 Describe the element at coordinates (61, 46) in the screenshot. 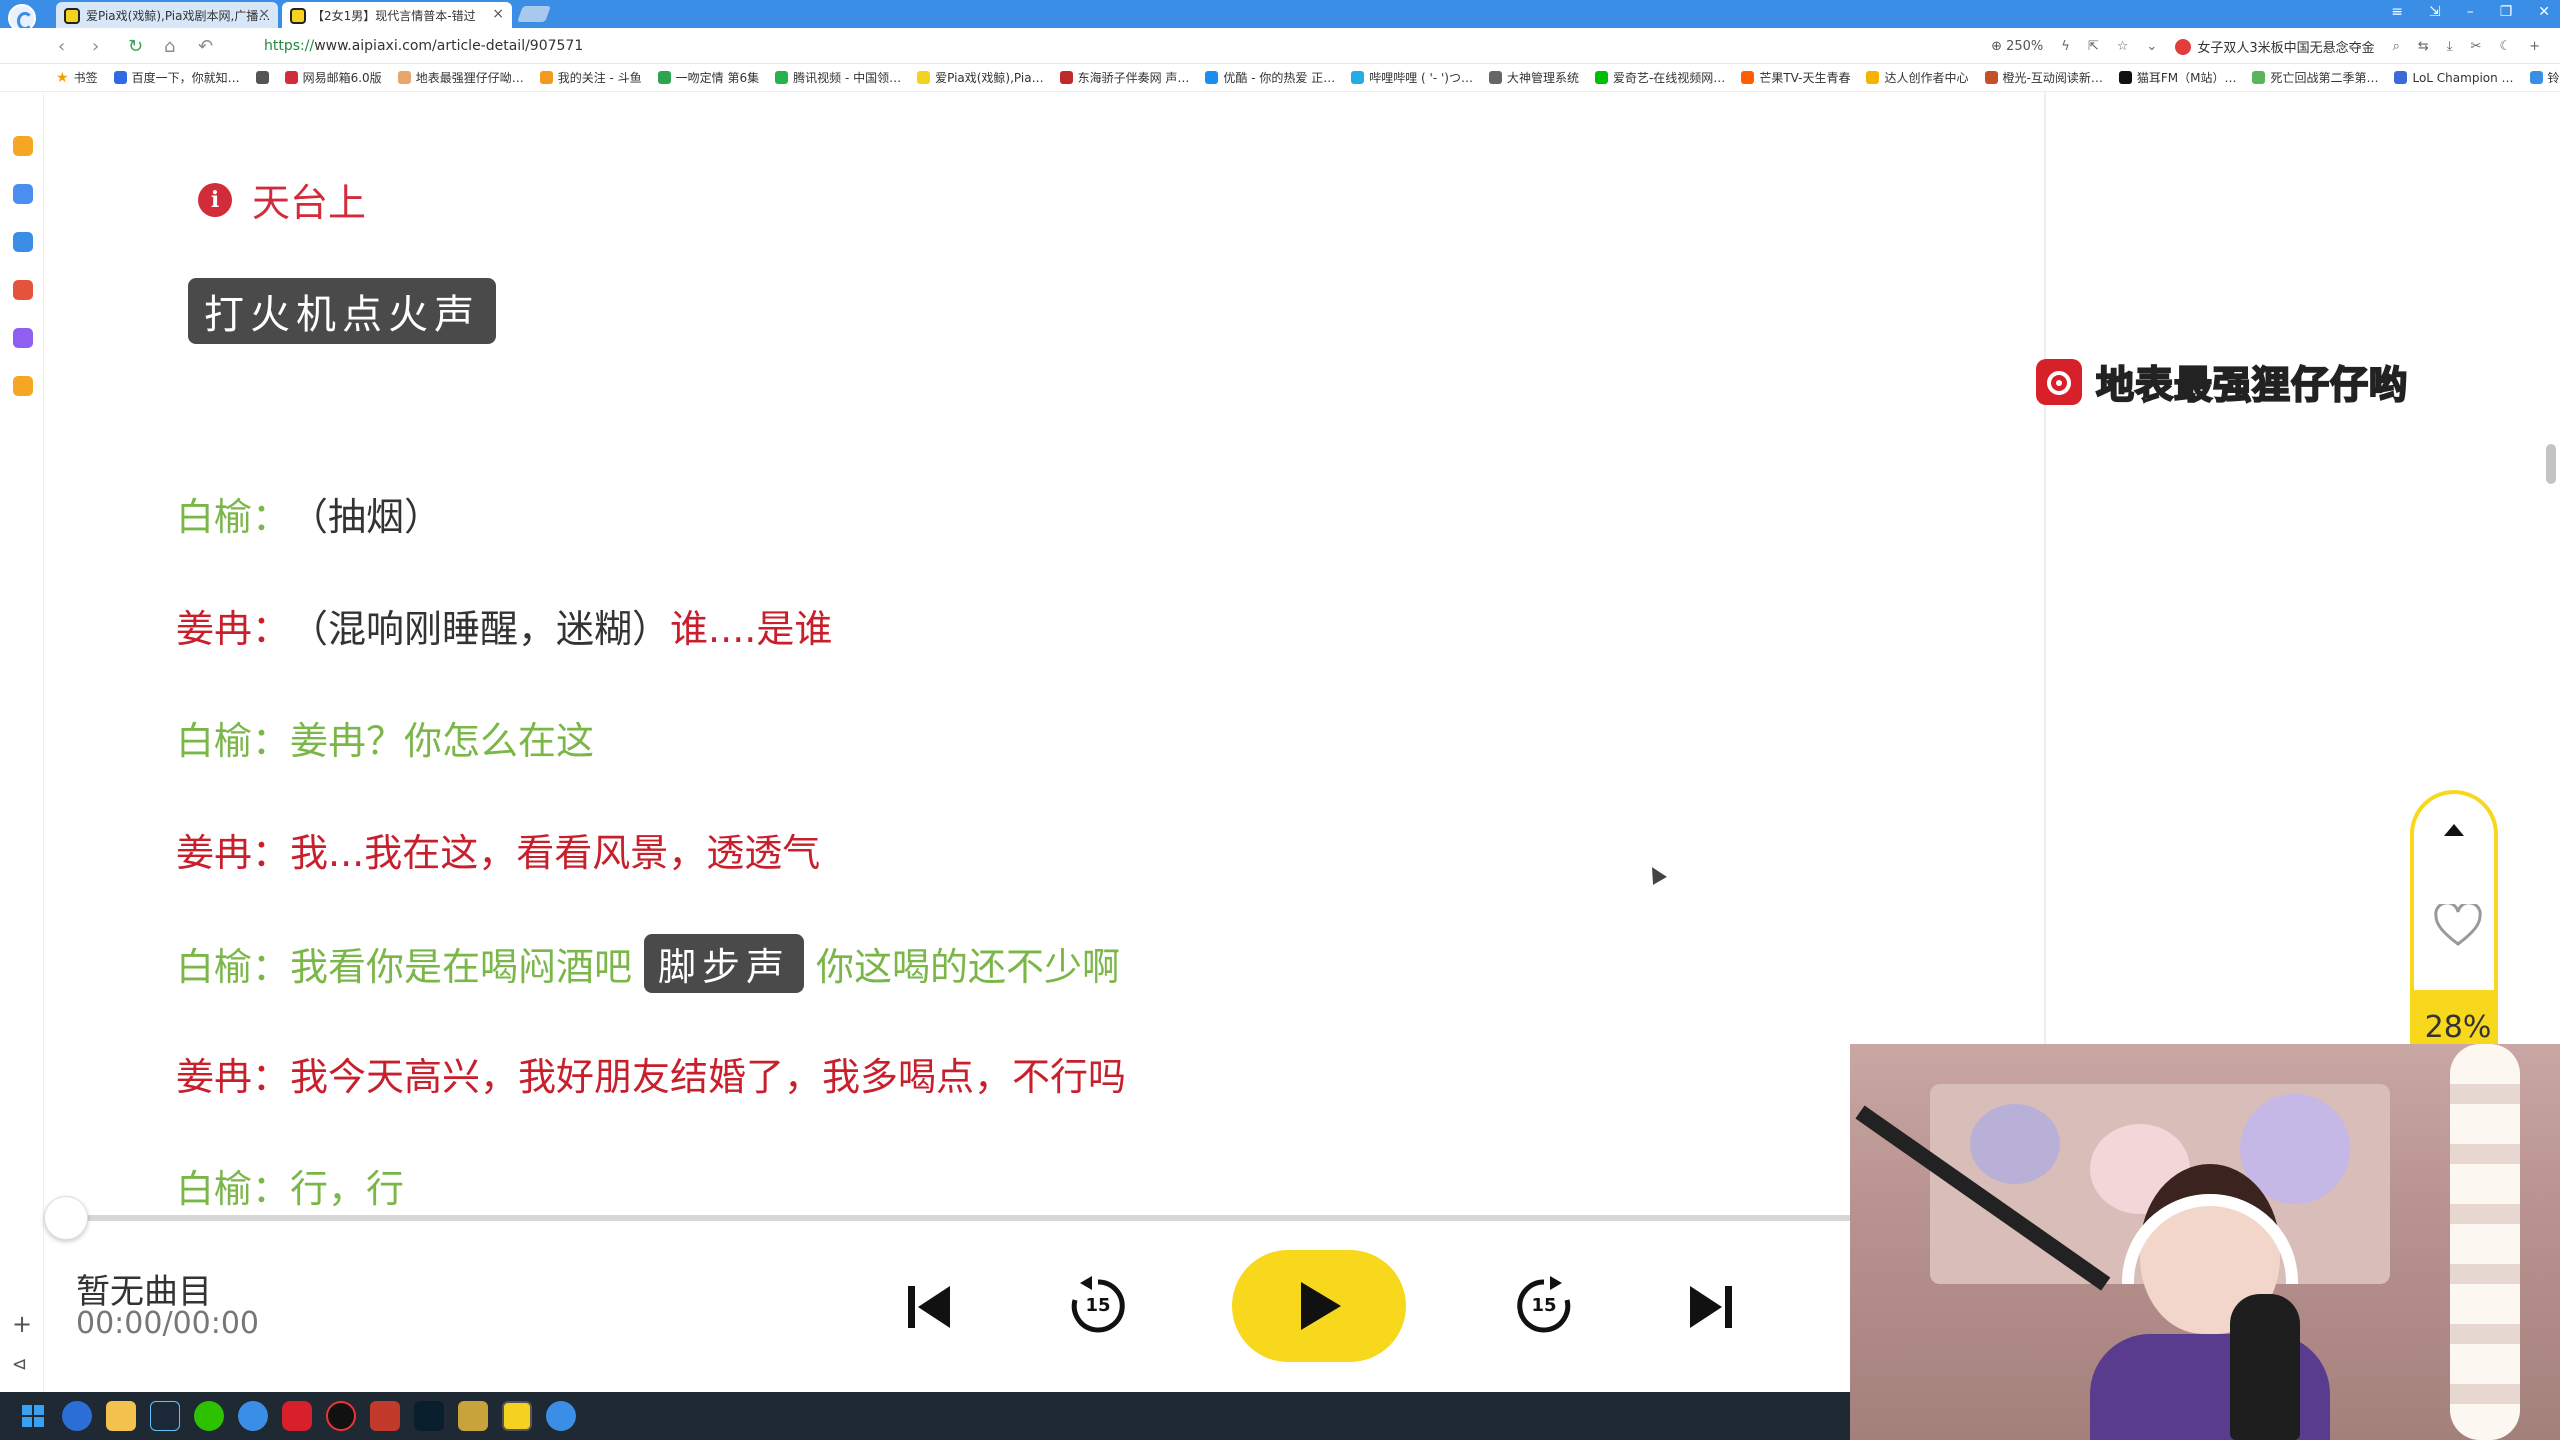

I see `back-icon: ‹` at that location.